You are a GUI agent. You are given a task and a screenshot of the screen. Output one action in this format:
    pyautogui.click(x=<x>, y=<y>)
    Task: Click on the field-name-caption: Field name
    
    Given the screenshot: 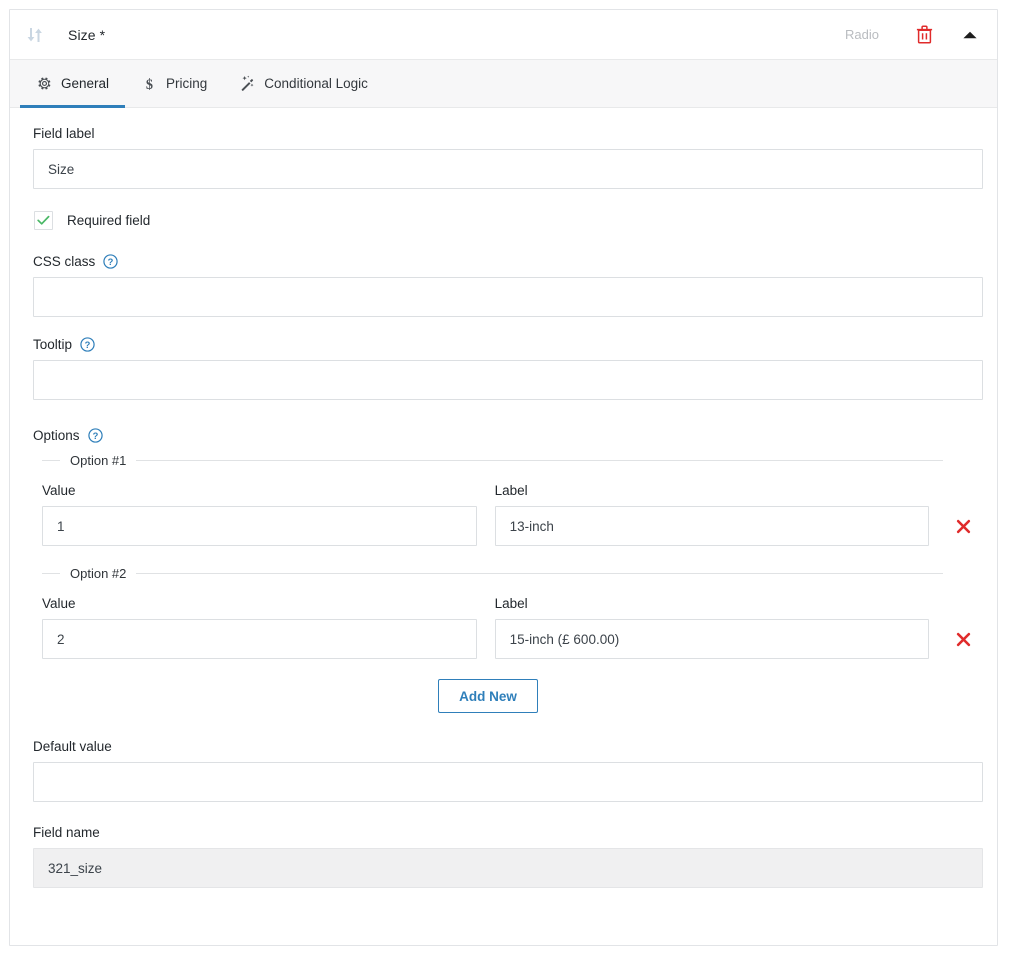 What is the action you would take?
    pyautogui.click(x=503, y=832)
    